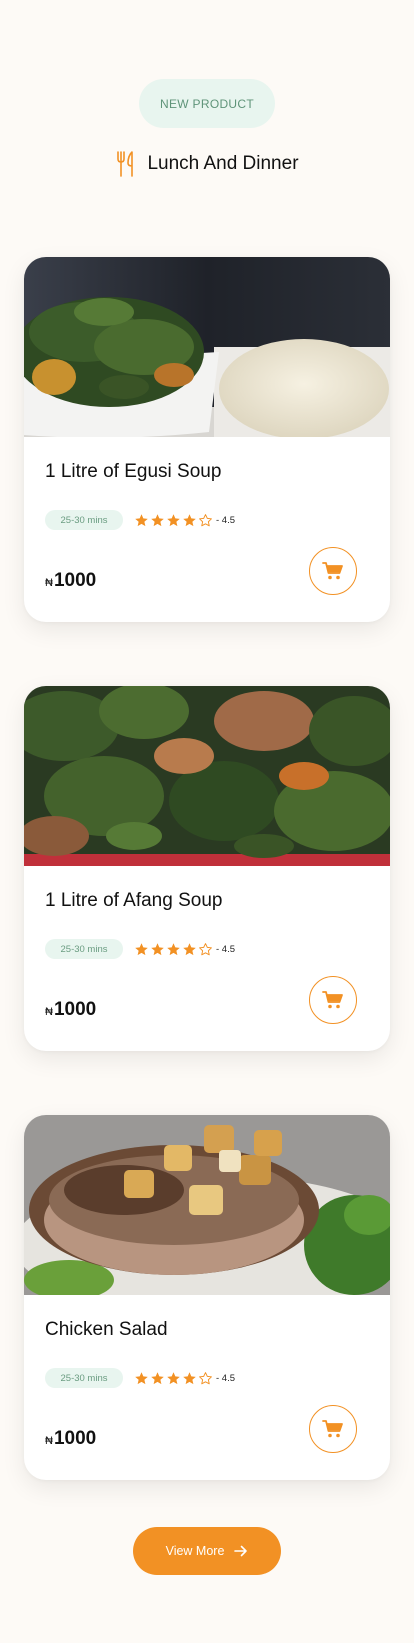  I want to click on product-image-afang-soup, so click(207, 776).